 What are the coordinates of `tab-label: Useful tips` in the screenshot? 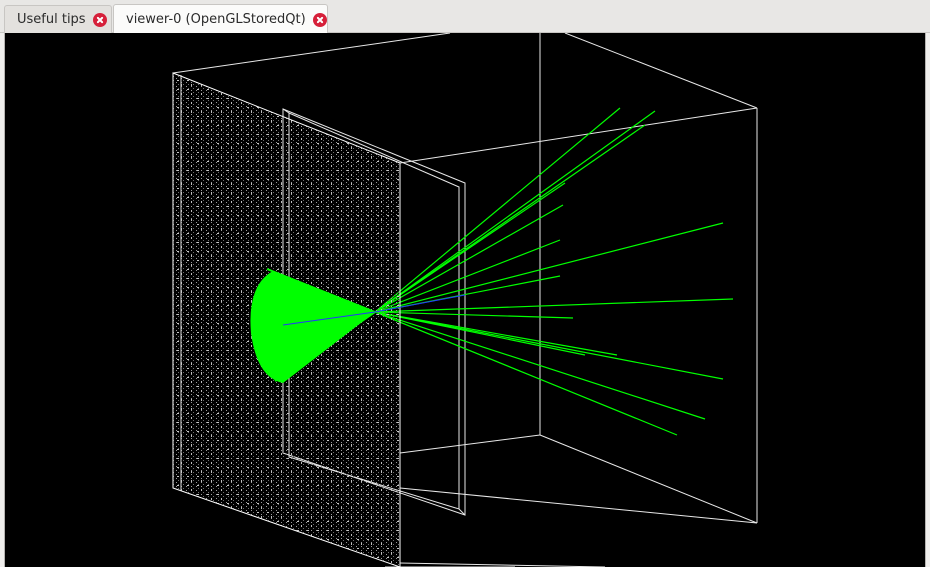 It's located at (51, 19).